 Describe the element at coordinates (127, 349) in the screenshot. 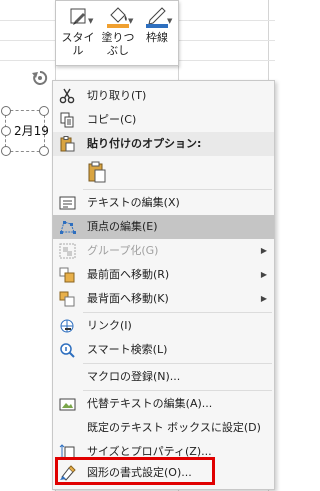

I see `menu-item-label: スマート検索(L)` at that location.